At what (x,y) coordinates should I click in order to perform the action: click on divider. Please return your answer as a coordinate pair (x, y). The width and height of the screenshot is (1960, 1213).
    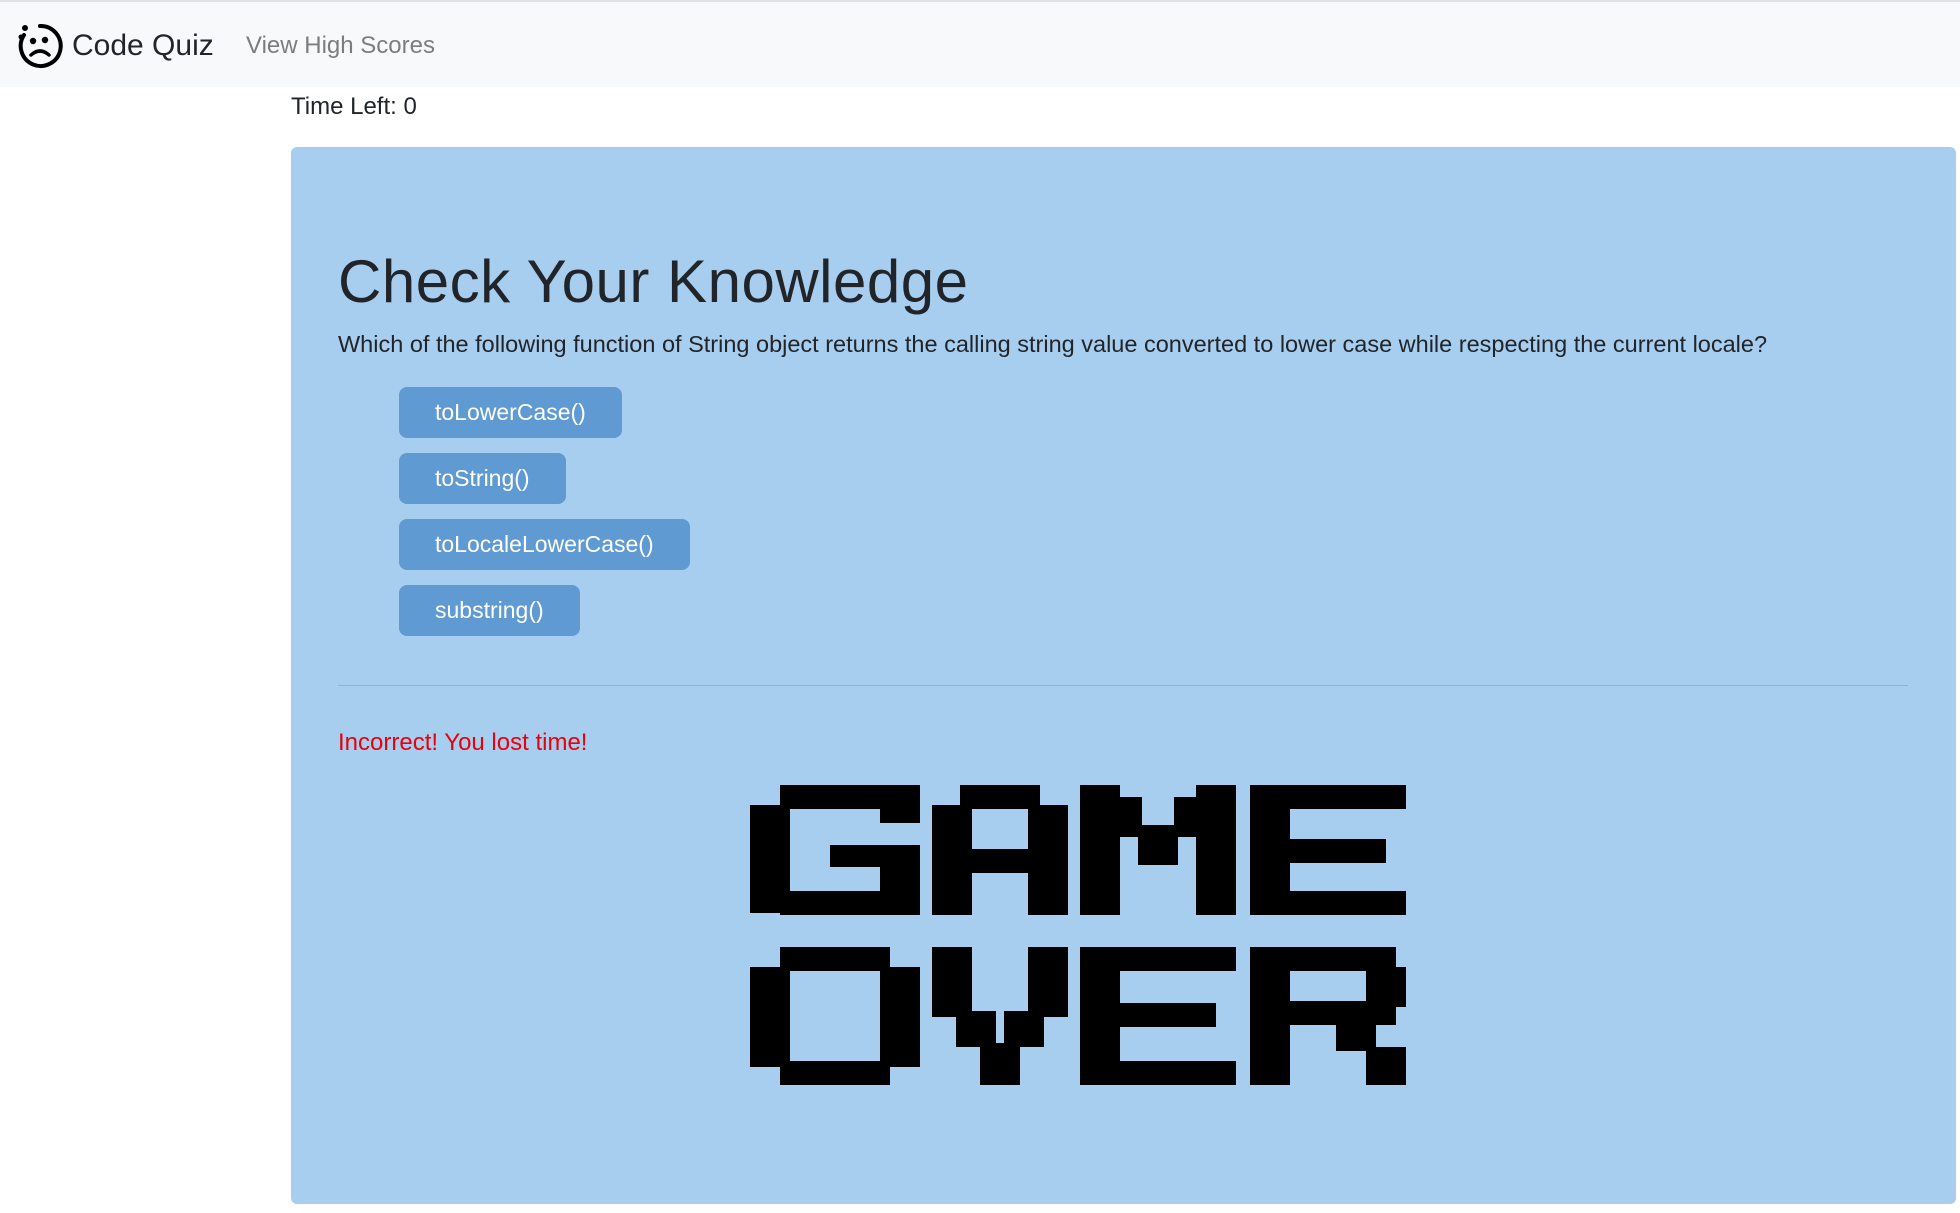
    Looking at the image, I should click on (1123, 685).